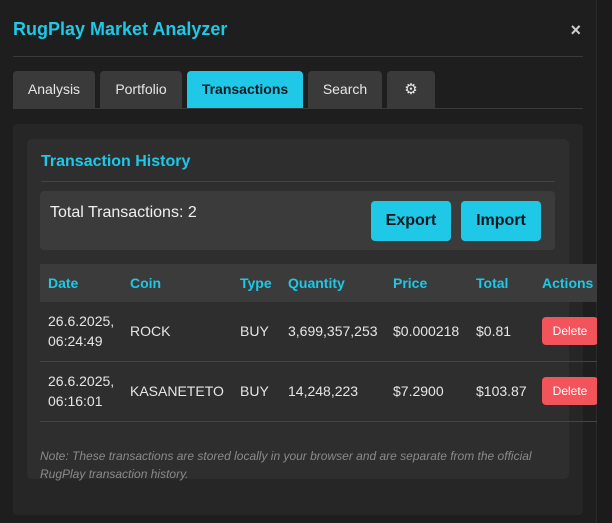 The height and width of the screenshot is (523, 612). What do you see at coordinates (297, 220) in the screenshot?
I see `summary-bar: Total Transactions: 2 Export Import` at bounding box center [297, 220].